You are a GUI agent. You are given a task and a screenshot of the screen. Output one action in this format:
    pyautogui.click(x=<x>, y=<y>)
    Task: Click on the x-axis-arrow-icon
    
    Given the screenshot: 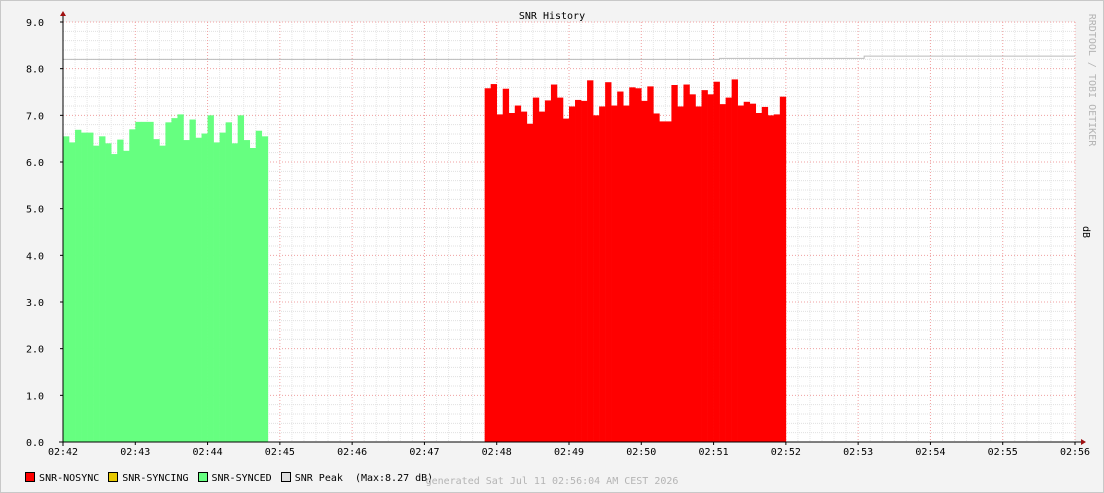 What is the action you would take?
    pyautogui.click(x=1083, y=442)
    